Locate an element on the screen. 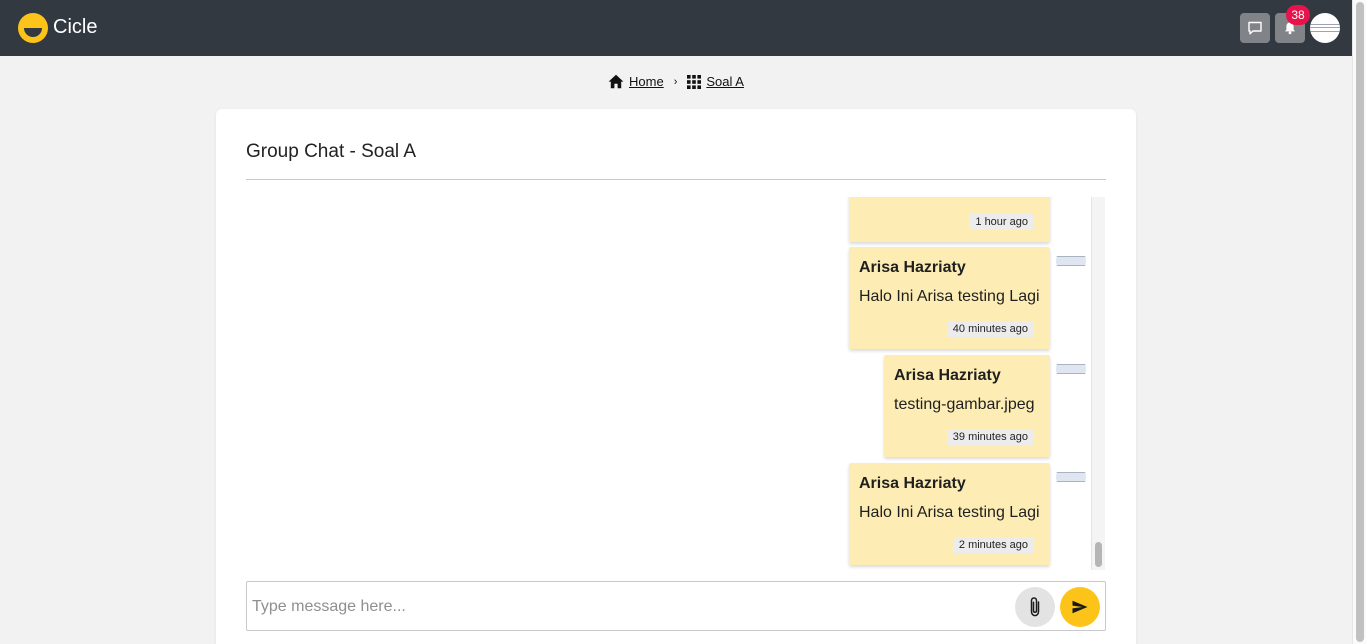  message-list-scrollbar is located at coordinates (1098, 383).